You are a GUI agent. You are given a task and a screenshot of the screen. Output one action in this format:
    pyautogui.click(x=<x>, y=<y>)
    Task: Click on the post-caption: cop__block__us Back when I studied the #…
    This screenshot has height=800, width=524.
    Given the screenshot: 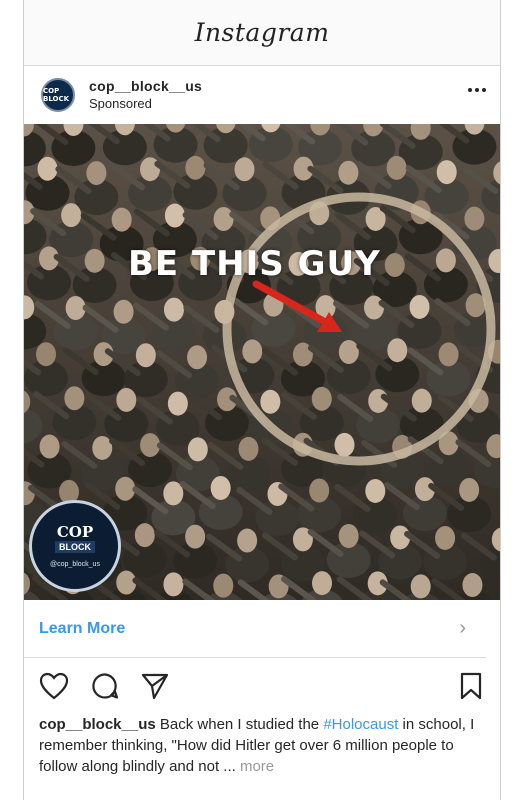 What is the action you would take?
    pyautogui.click(x=262, y=745)
    